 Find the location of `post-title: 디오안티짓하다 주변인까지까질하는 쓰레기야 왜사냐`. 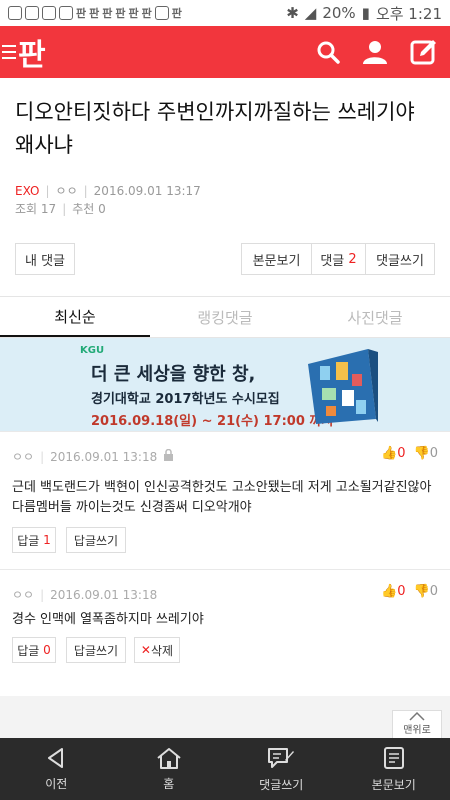

post-title: 디오안티짓하다 주변인까지까질하는 쓰레기야 왜사냐 is located at coordinates (215, 128).